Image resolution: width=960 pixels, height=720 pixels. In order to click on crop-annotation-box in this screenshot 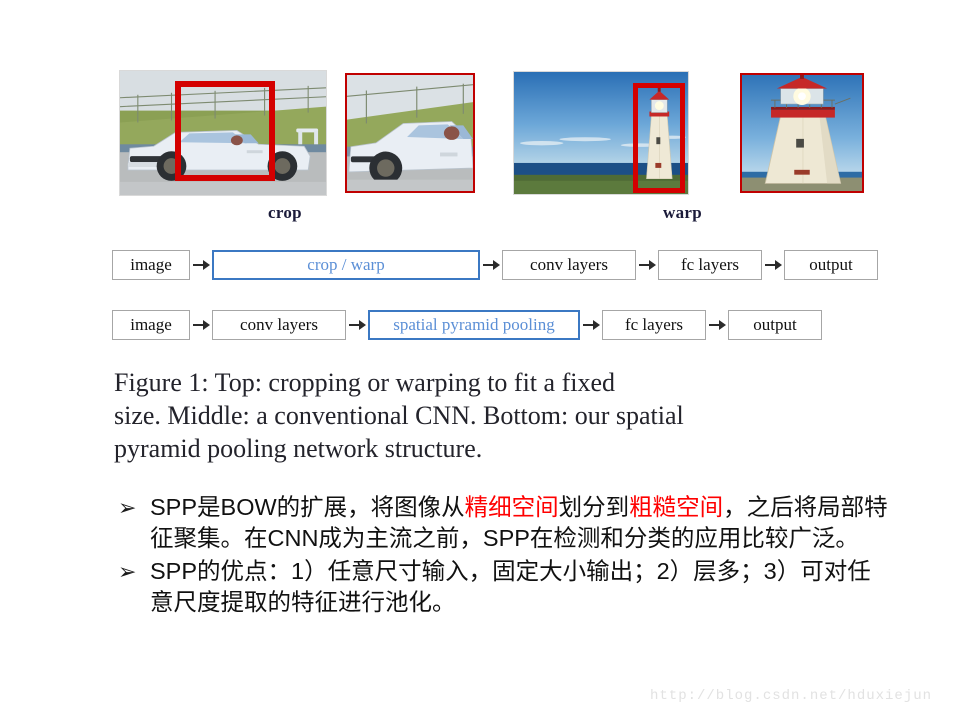, I will do `click(225, 131)`.